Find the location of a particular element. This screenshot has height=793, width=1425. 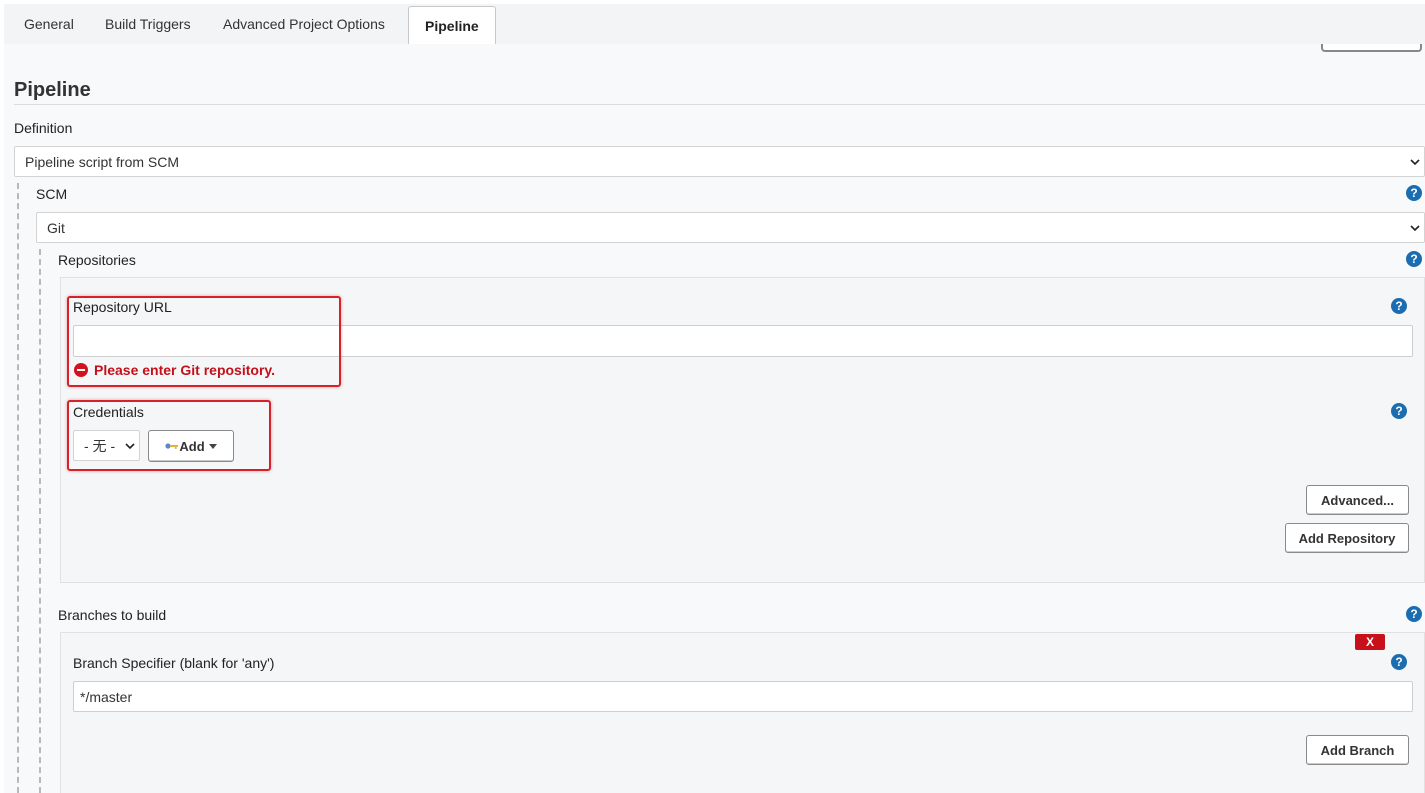

repo-url-highlight is located at coordinates (204, 341).